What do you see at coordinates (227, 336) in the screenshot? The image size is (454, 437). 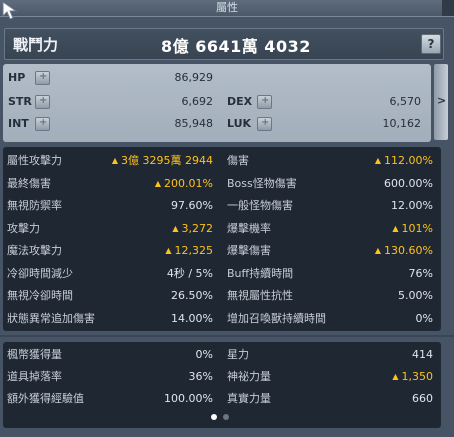 I see `section-divider` at bounding box center [227, 336].